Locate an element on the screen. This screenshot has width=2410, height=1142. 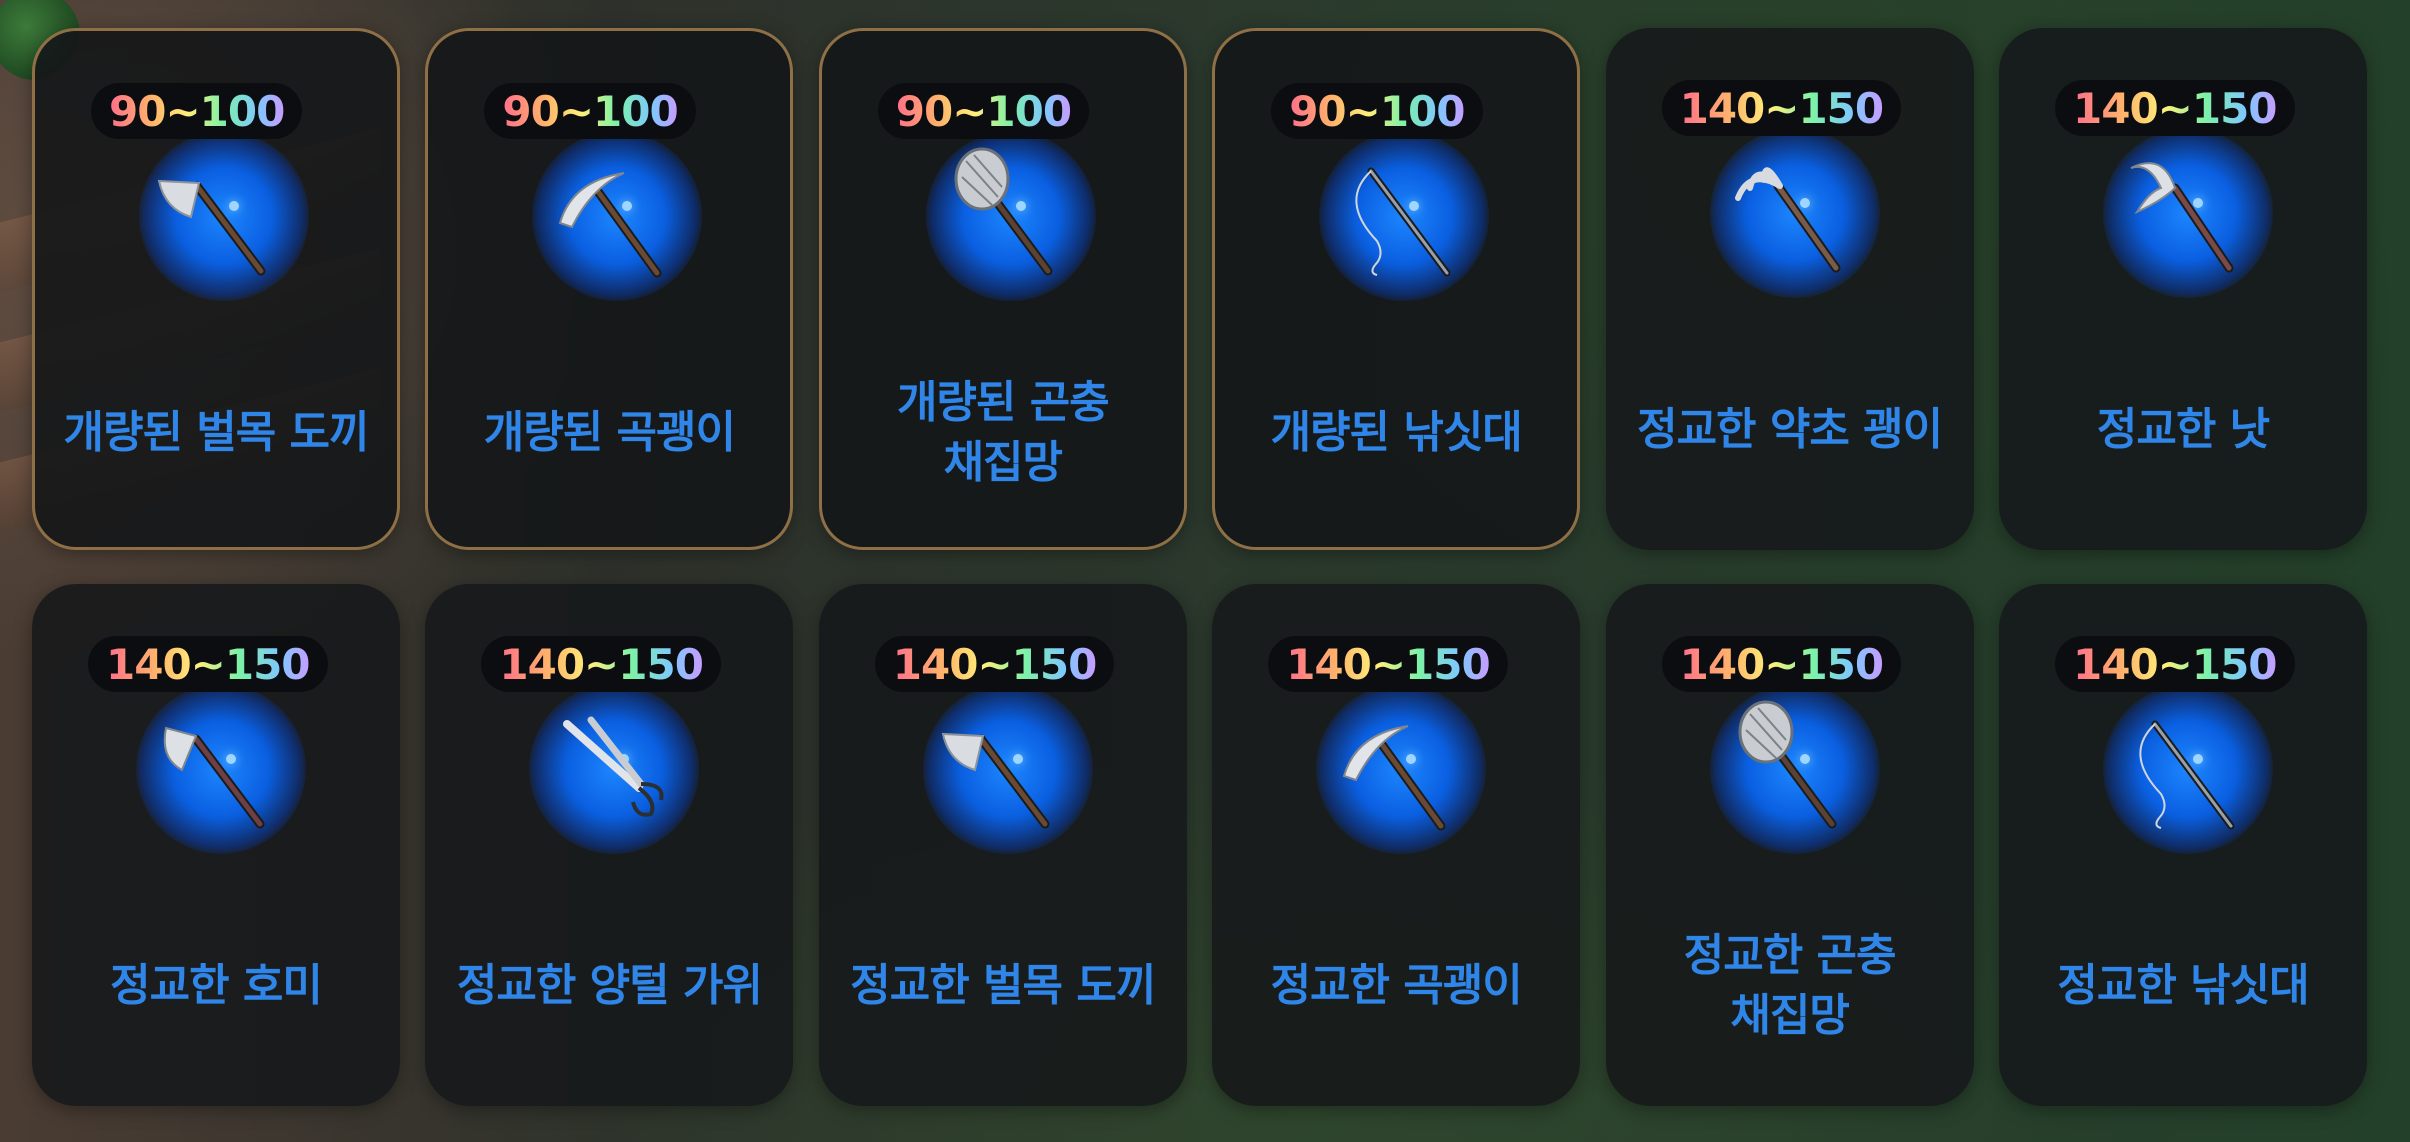
tool-name: 정교한 곡괭이 is located at coordinates (1396, 985).